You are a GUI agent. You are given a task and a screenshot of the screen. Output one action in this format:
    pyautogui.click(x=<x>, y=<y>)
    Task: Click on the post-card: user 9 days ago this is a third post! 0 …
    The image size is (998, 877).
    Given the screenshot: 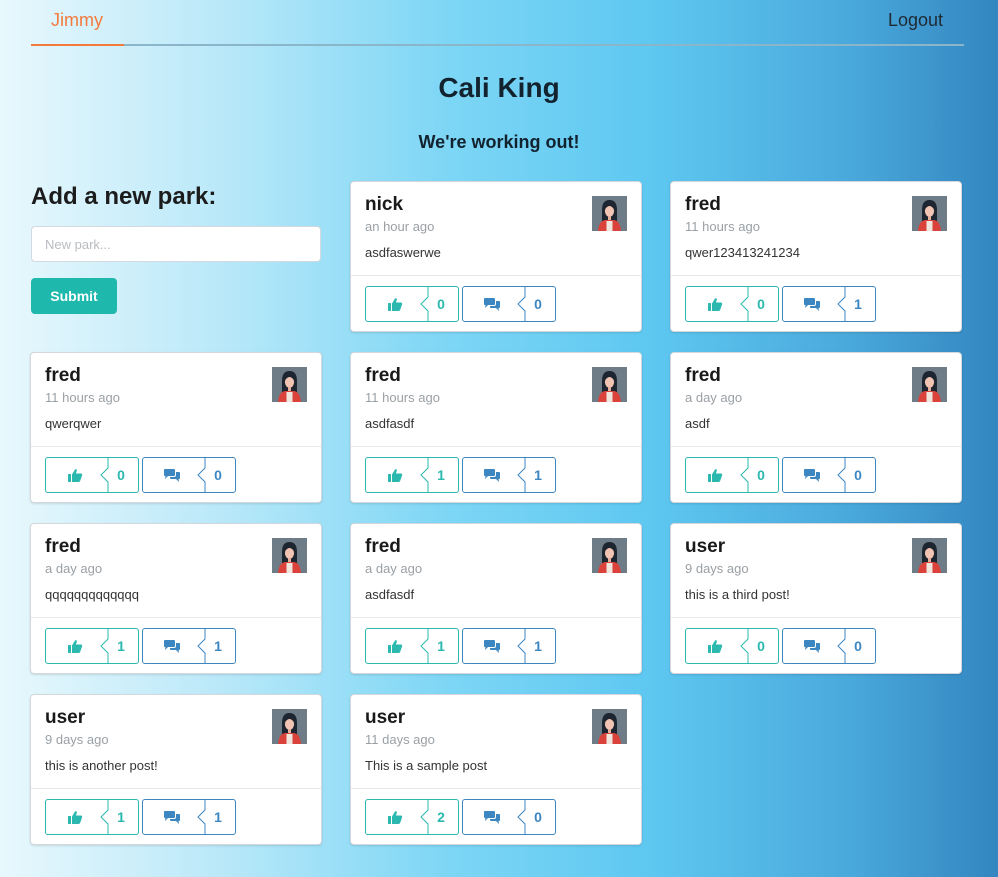 What is the action you would take?
    pyautogui.click(x=816, y=598)
    